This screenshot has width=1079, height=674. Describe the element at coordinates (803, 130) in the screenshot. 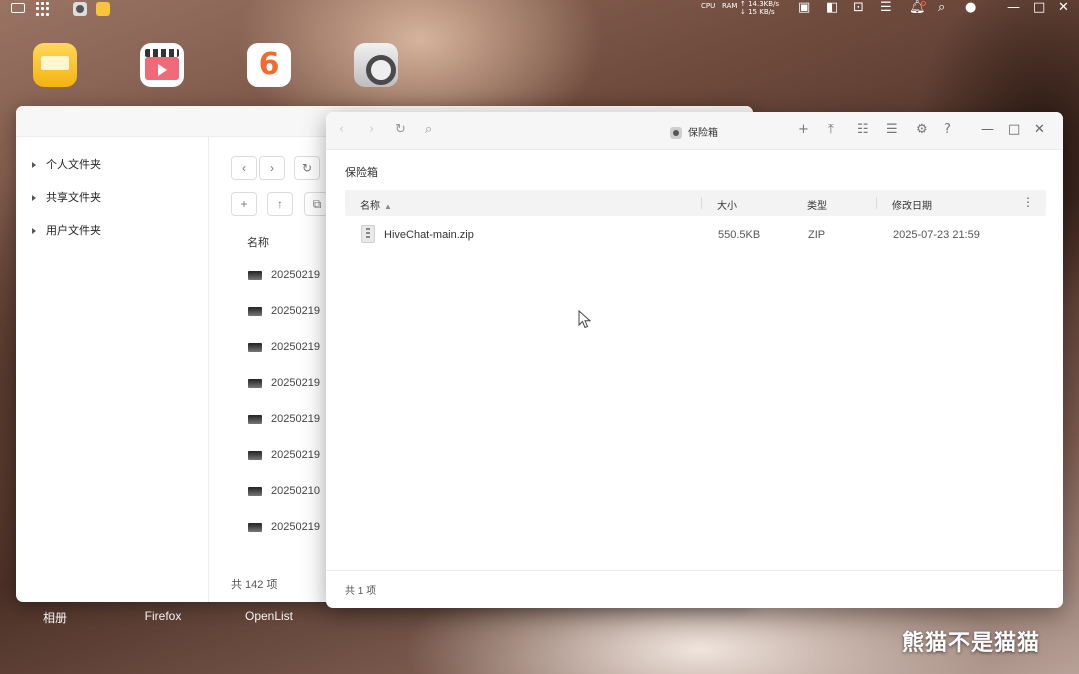

I see `add-icon: +` at that location.